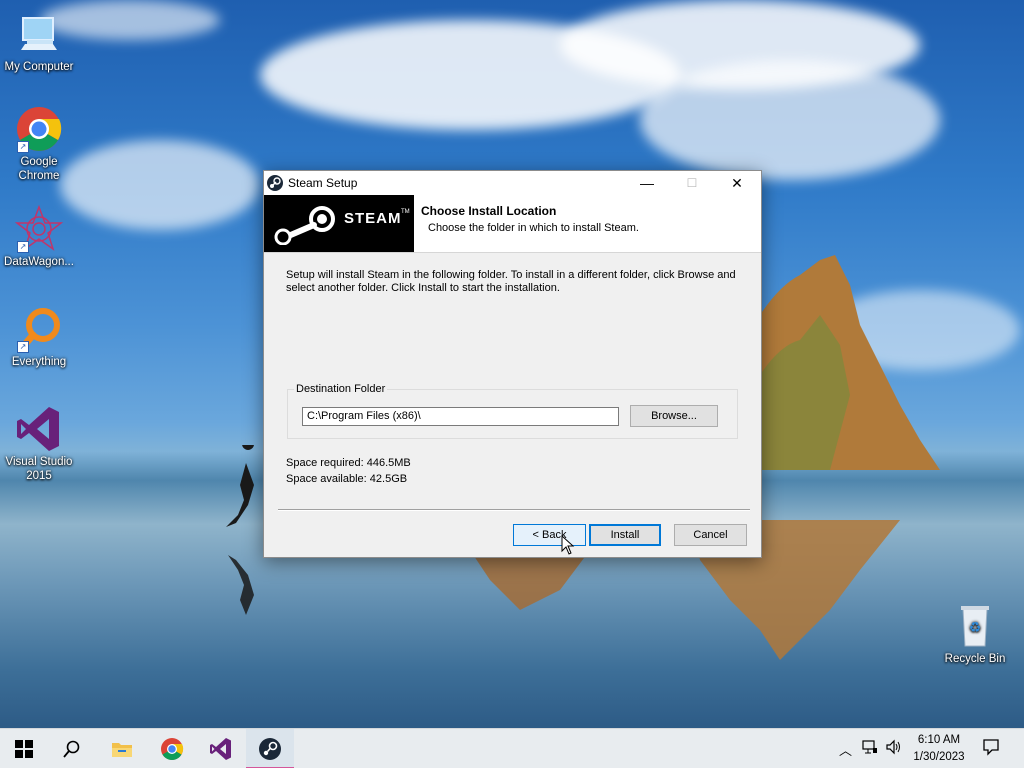  What do you see at coordinates (405, 212) in the screenshot?
I see `trademark-mark: TM` at bounding box center [405, 212].